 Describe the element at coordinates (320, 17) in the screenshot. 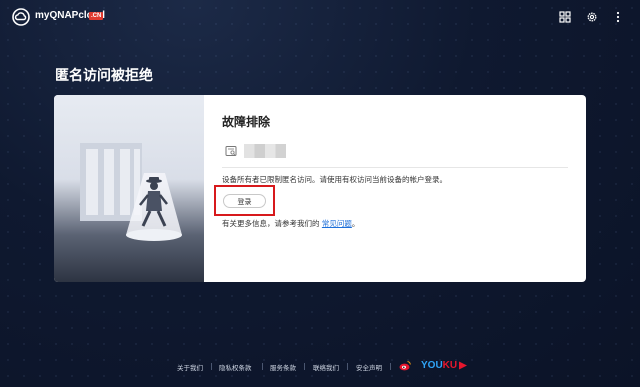

I see `top-bar: myQNAPcloud .CN` at that location.